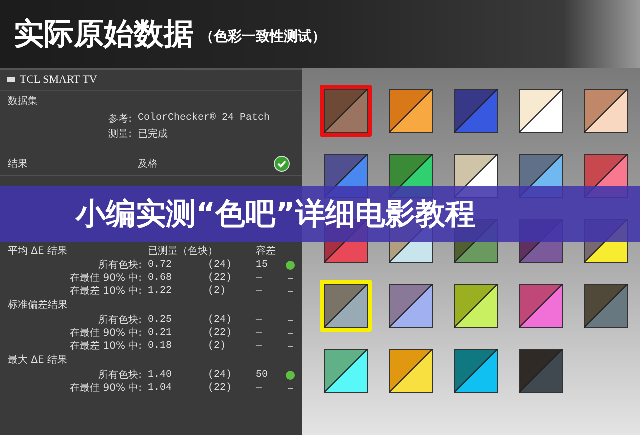 The height and width of the screenshot is (435, 640). I want to click on tv-icon, so click(11, 80).